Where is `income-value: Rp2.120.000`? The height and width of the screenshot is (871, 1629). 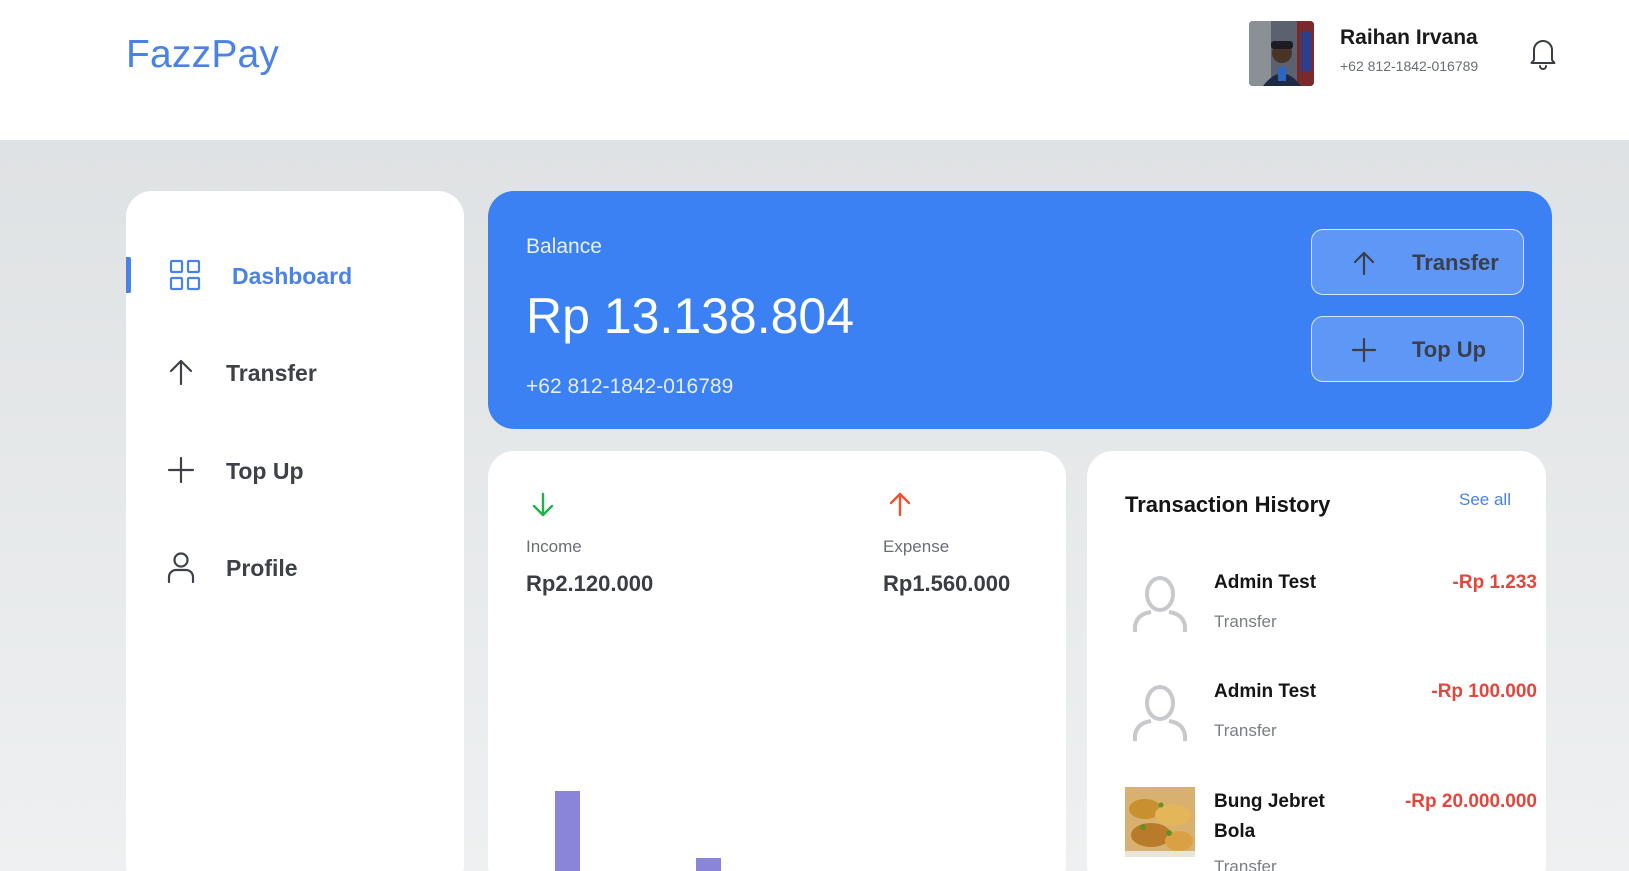 income-value: Rp2.120.000 is located at coordinates (590, 583).